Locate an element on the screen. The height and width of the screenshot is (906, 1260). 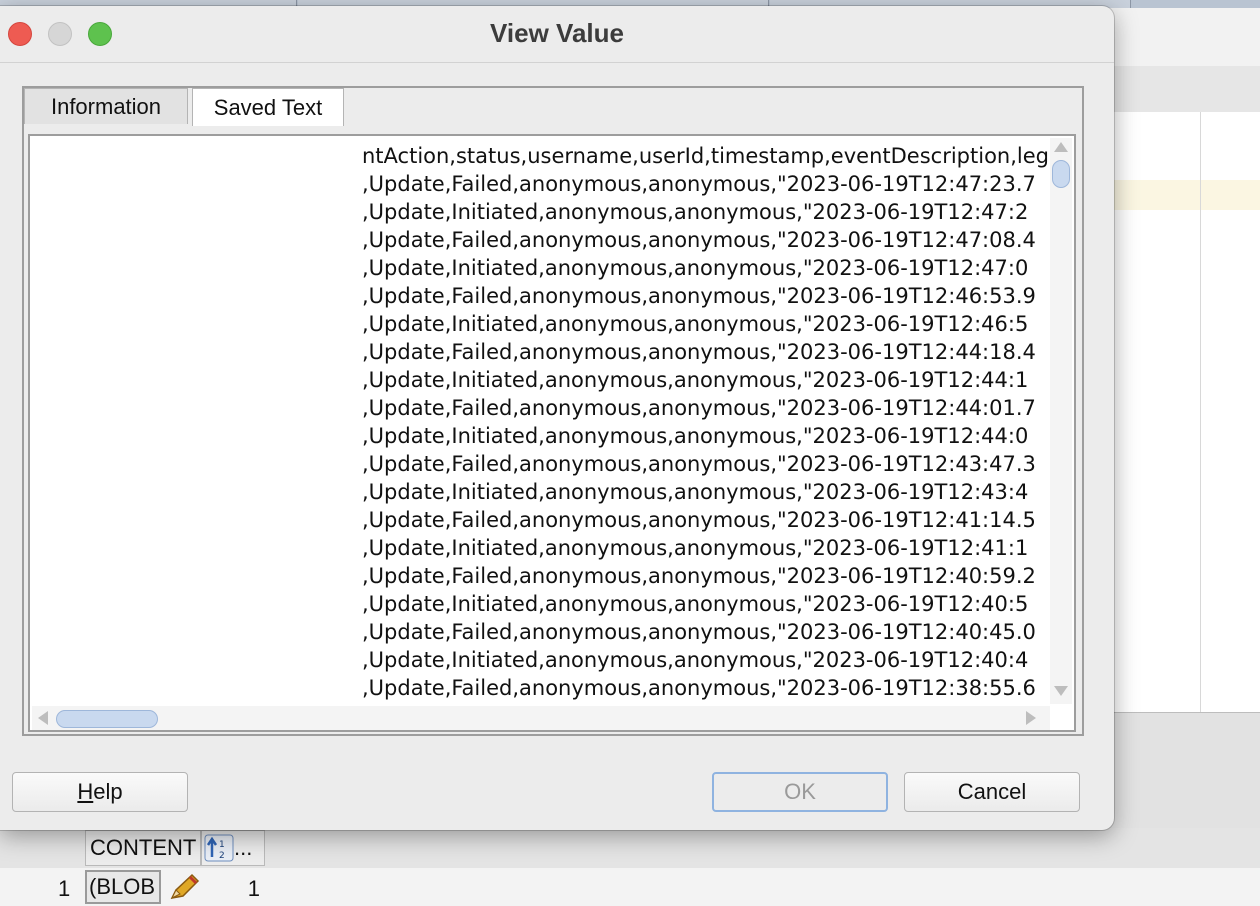
sort-icon: 1 2 is located at coordinates (219, 848).